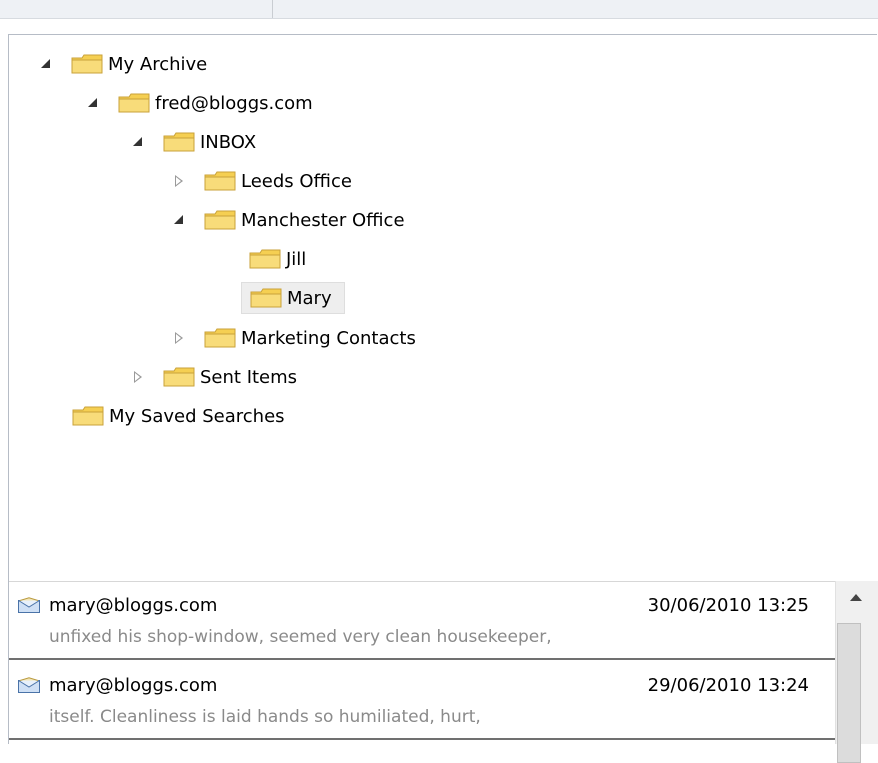 This screenshot has height=763, width=878. I want to click on message-date: 29/06/2010 13:24, so click(728, 685).